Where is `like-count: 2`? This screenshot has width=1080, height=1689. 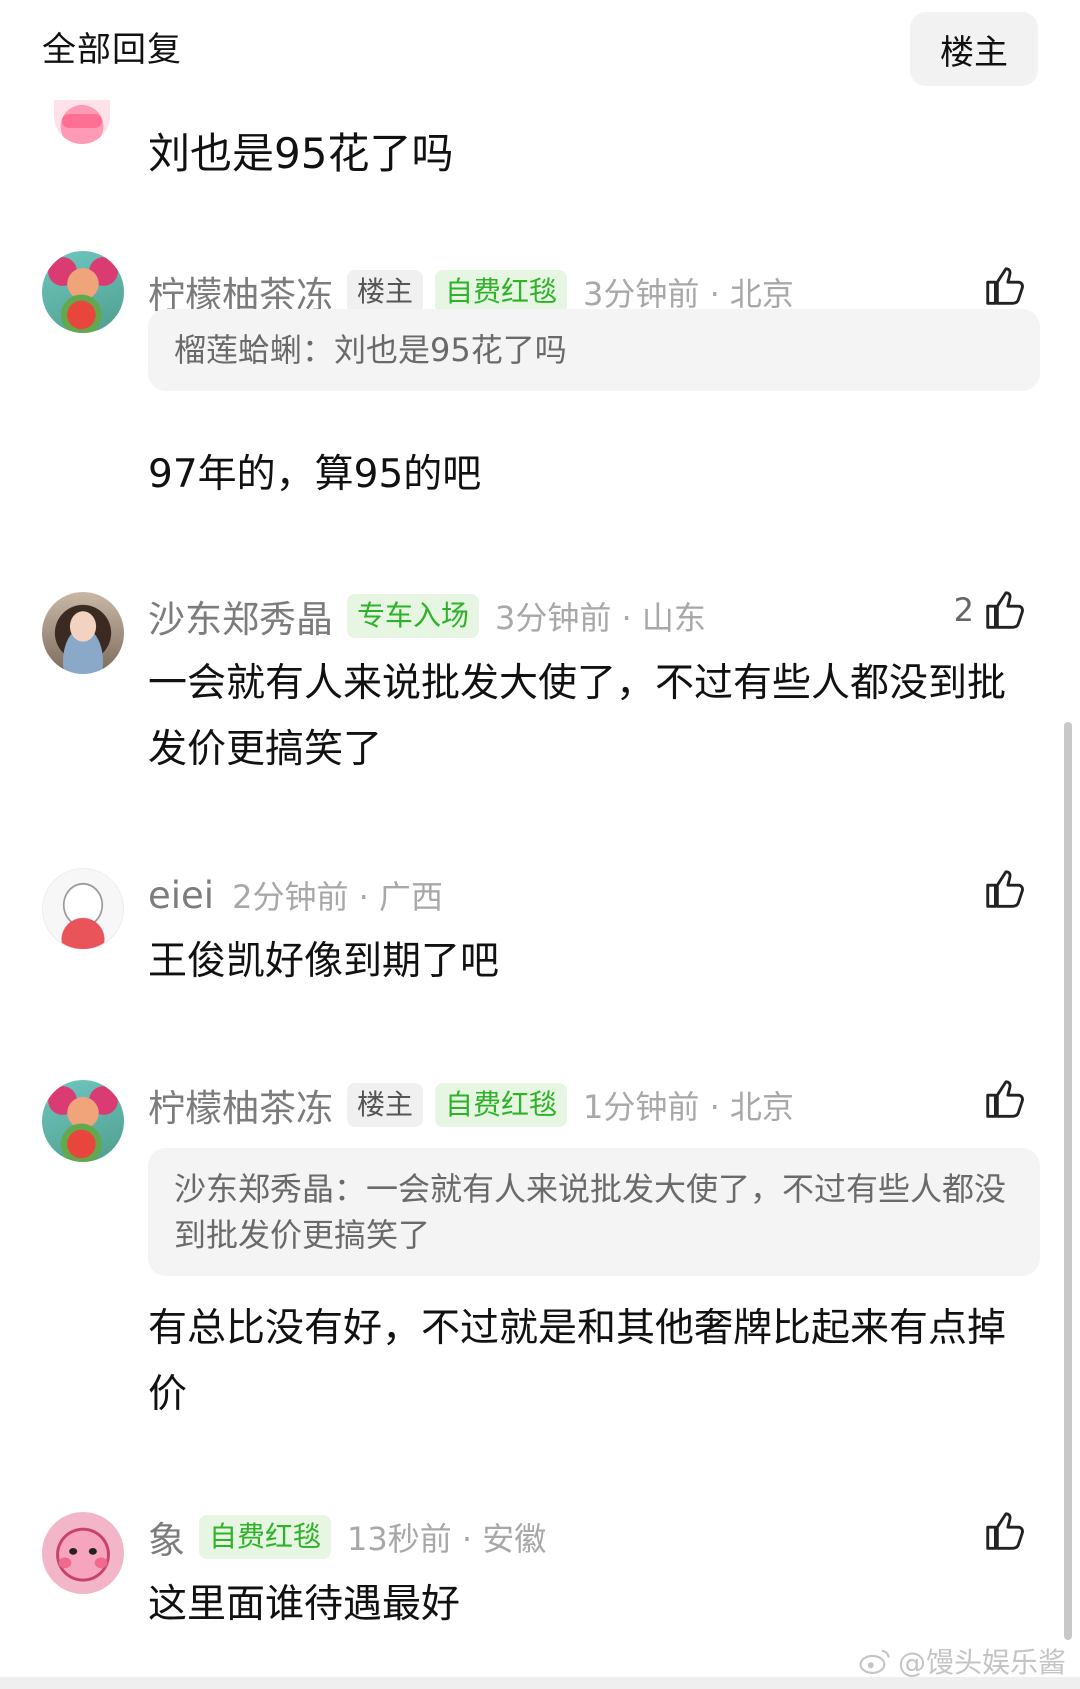
like-count: 2 is located at coordinates (963, 610).